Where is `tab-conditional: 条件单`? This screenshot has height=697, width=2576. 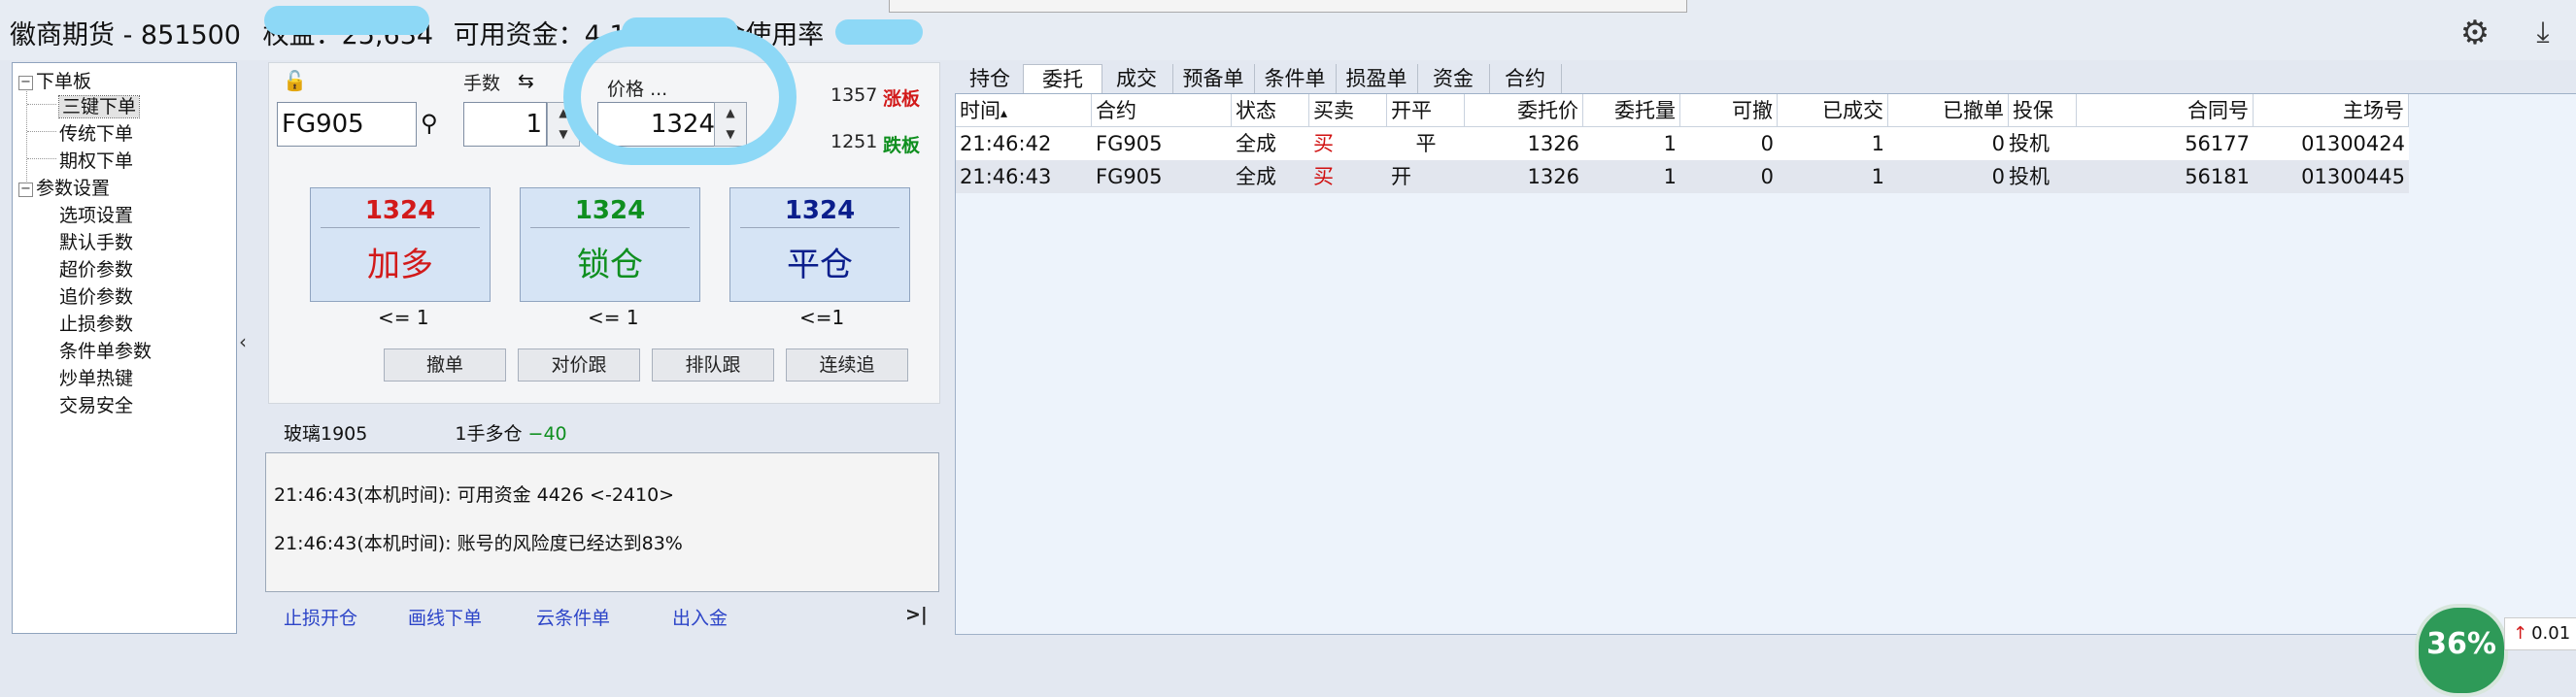 tab-conditional: 条件单 is located at coordinates (1295, 78).